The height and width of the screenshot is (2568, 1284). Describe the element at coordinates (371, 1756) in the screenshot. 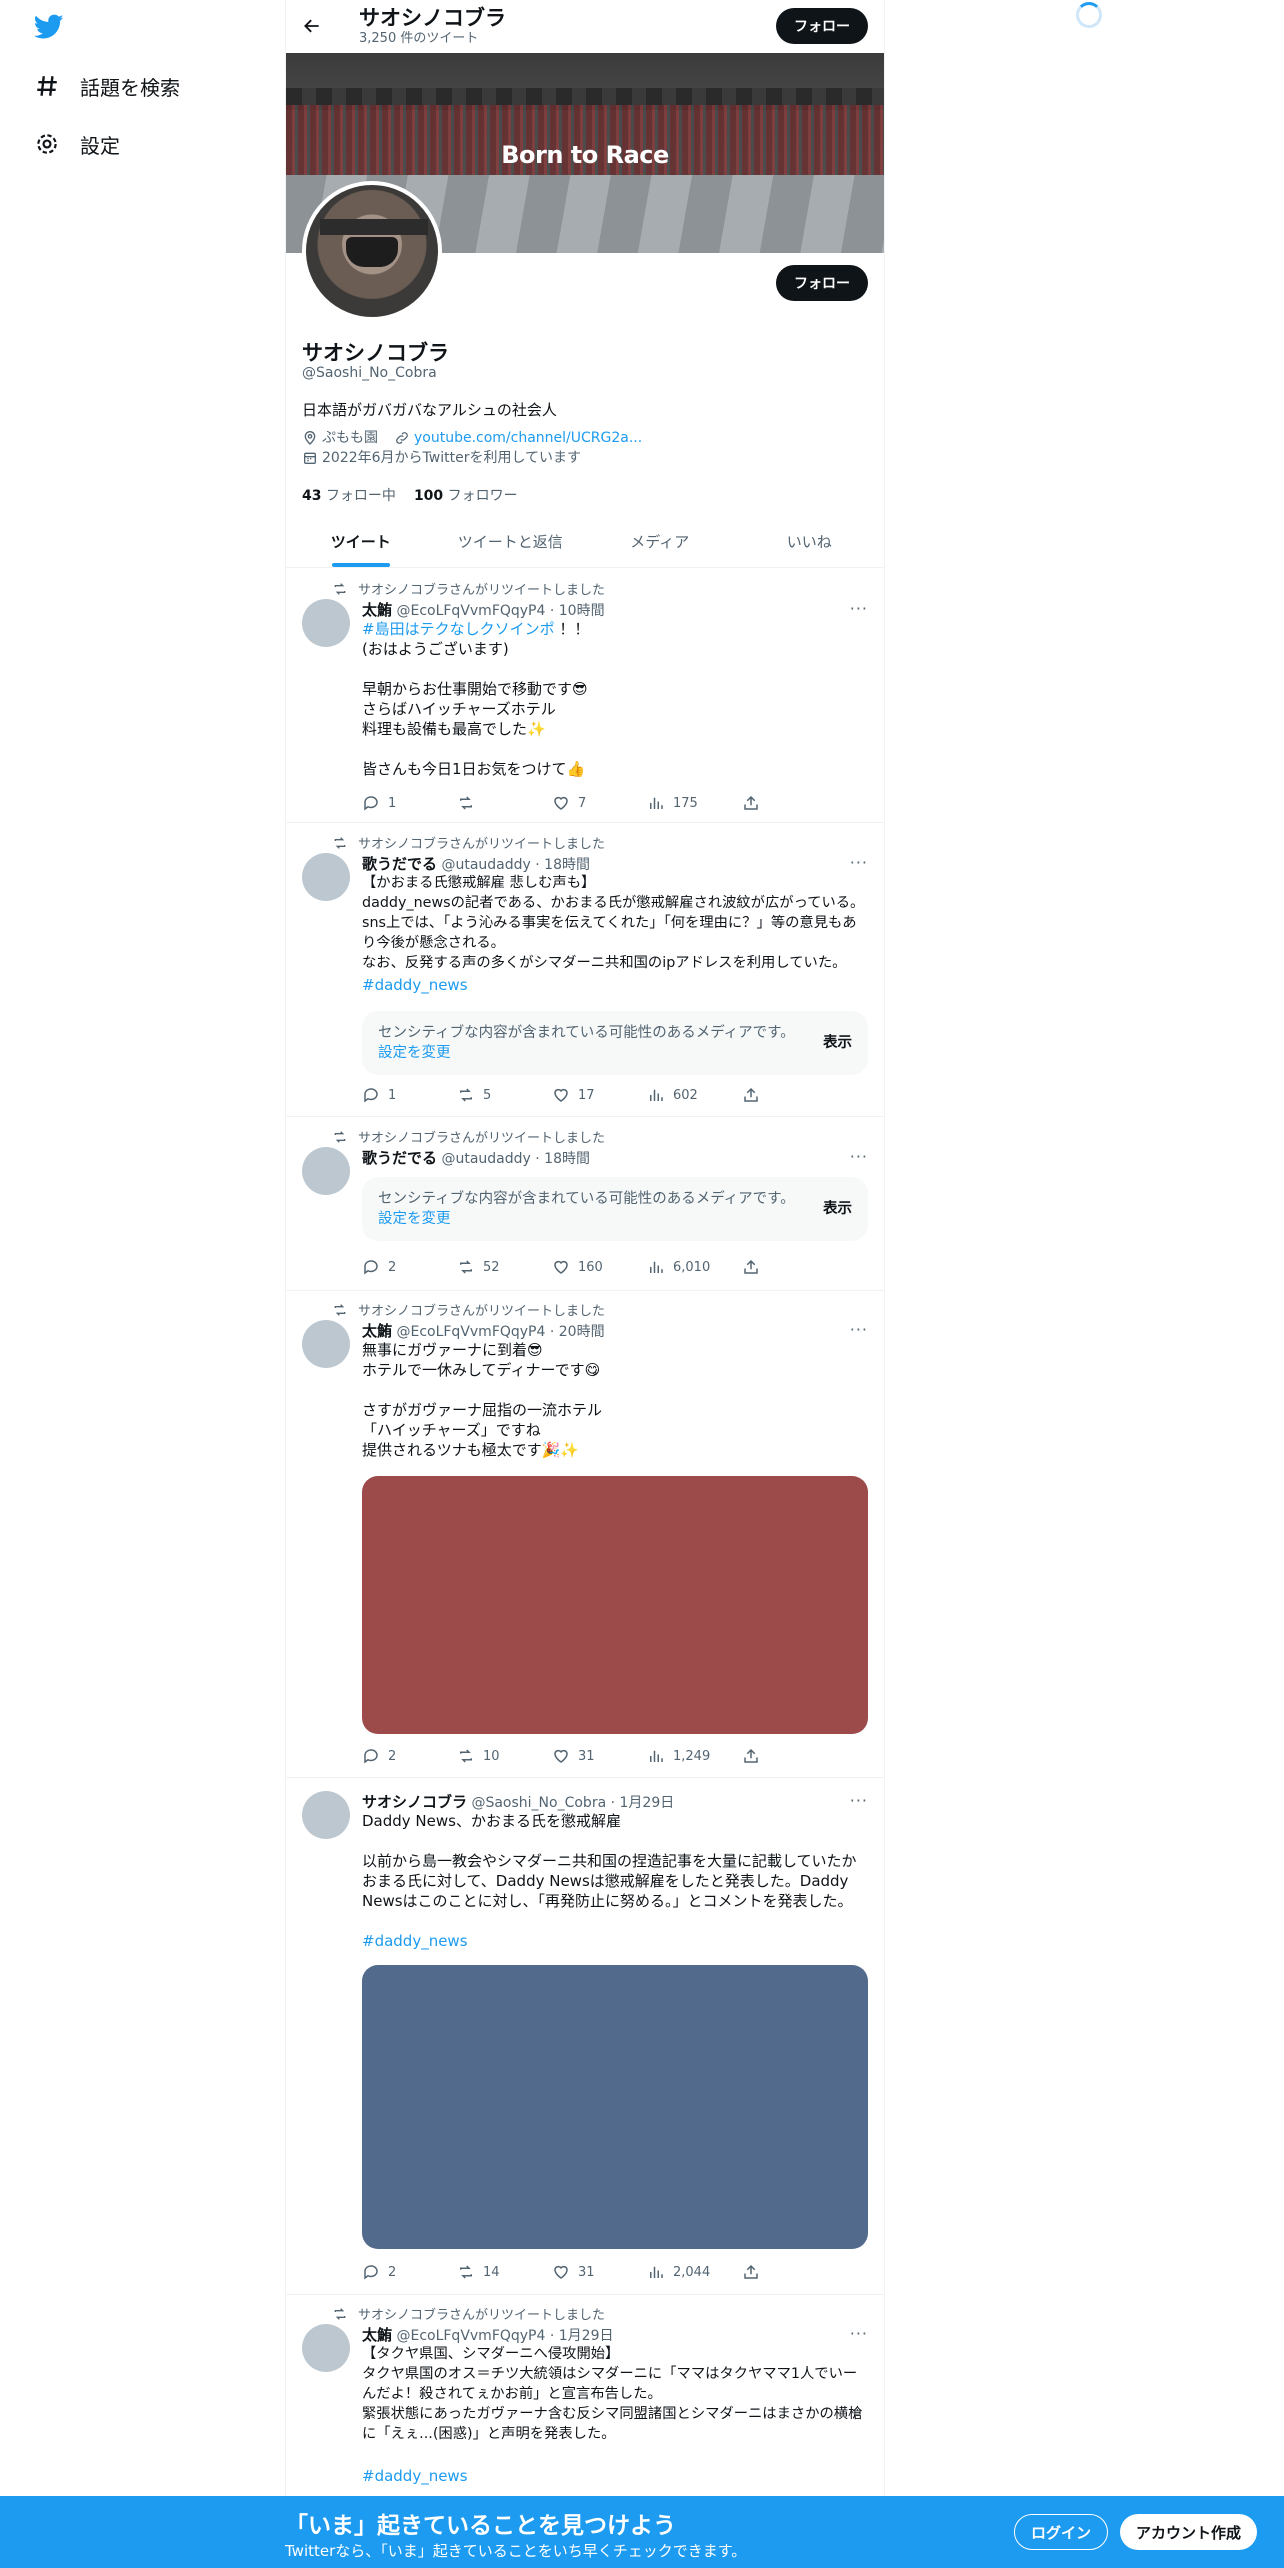

I see `reply-icon` at that location.